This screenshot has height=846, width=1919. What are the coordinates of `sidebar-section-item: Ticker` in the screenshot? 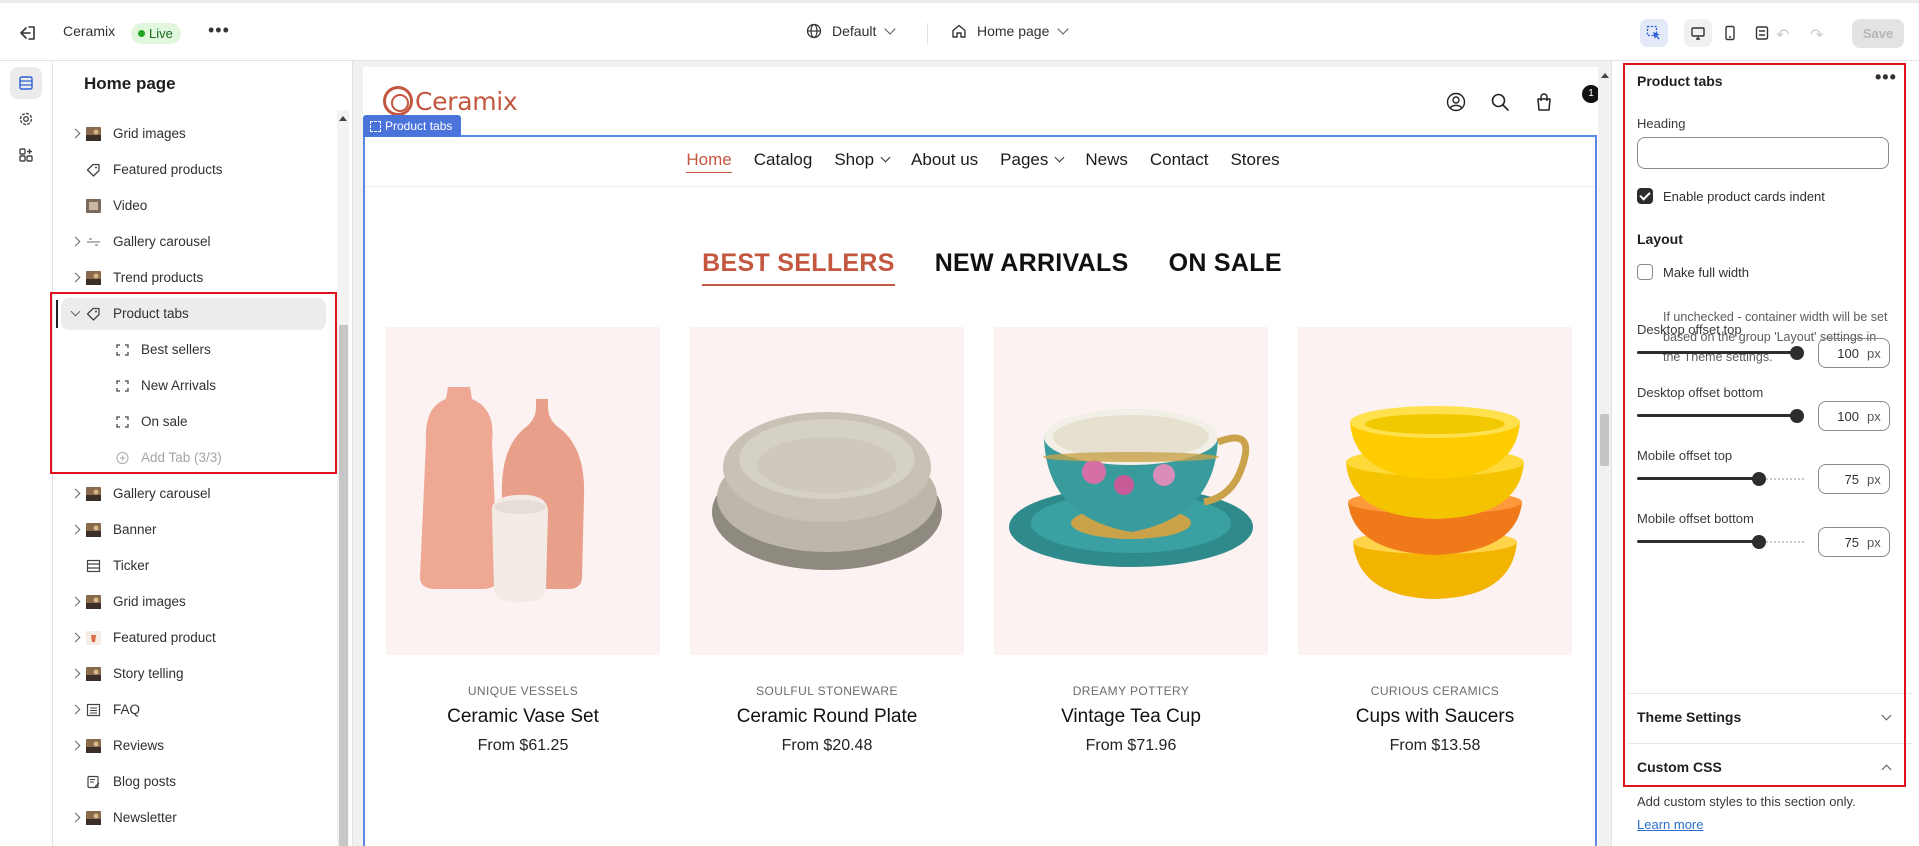 It's located at (195, 566).